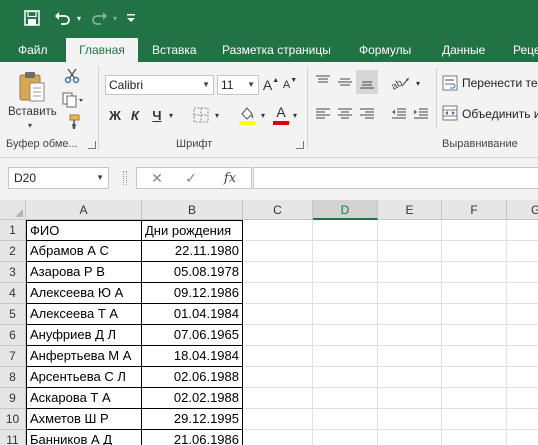 Image resolution: width=538 pixels, height=445 pixels. Describe the element at coordinates (450, 113) in the screenshot. I see `merge-center-icon` at that location.